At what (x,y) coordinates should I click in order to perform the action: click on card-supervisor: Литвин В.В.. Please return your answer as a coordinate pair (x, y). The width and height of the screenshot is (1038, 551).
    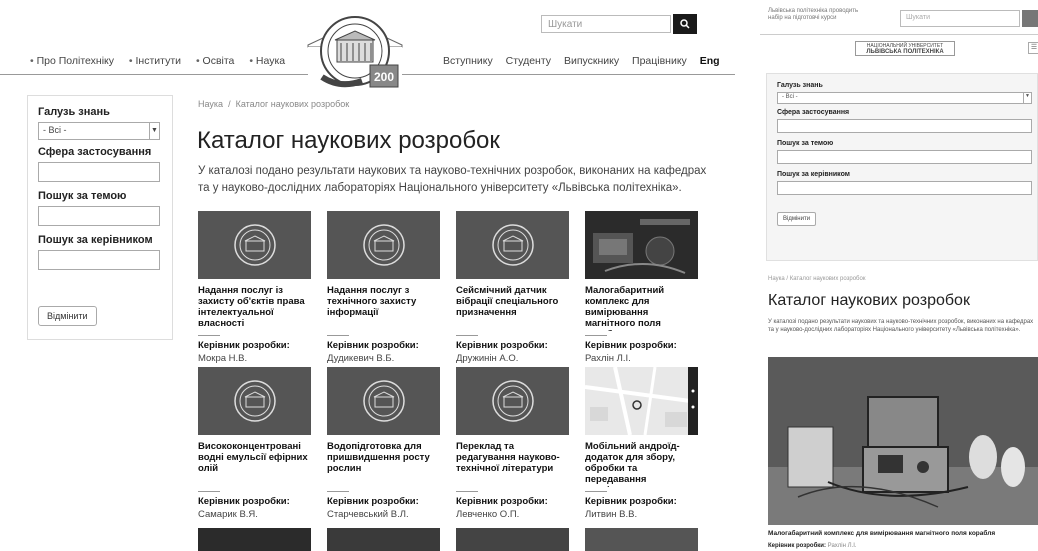
    Looking at the image, I should click on (611, 514).